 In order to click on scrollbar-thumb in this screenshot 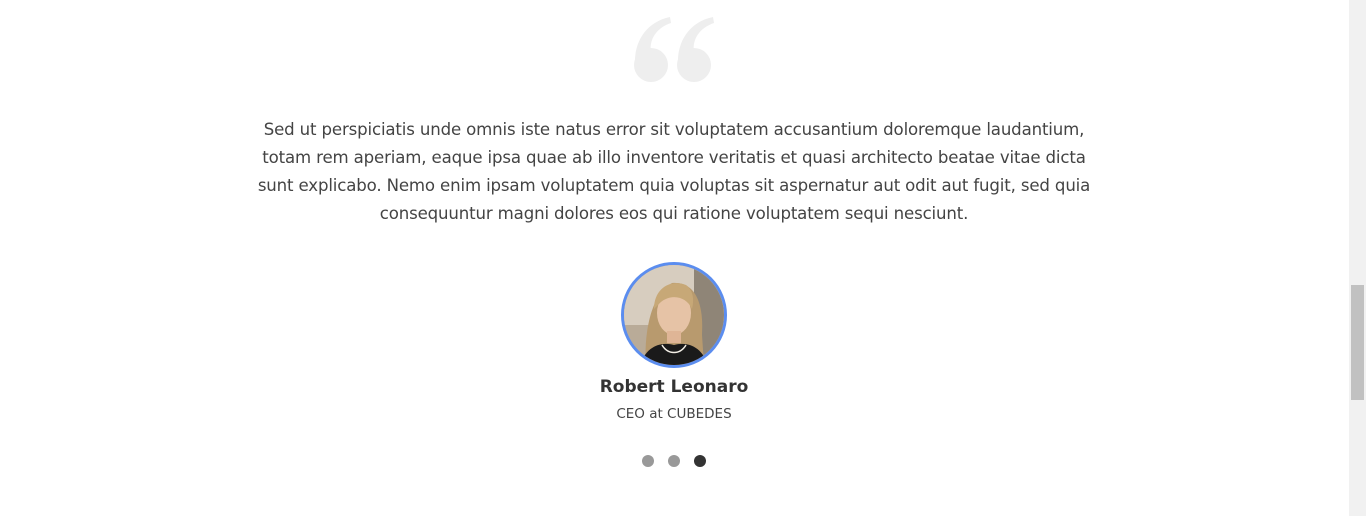, I will do `click(1357, 342)`.